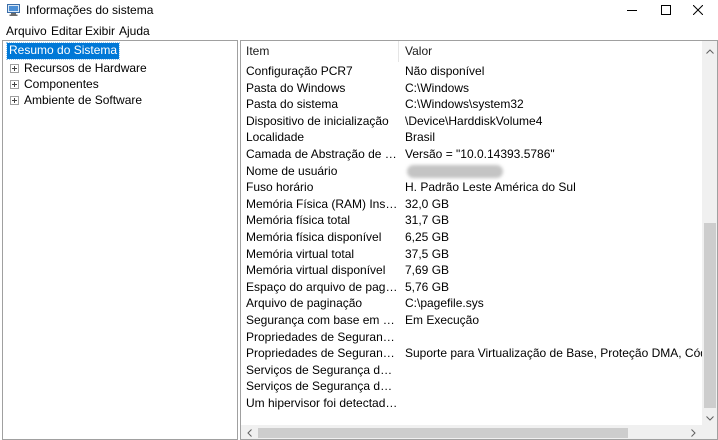 This screenshot has width=718, height=440. I want to click on horizontal-scrollbar, so click(471, 432).